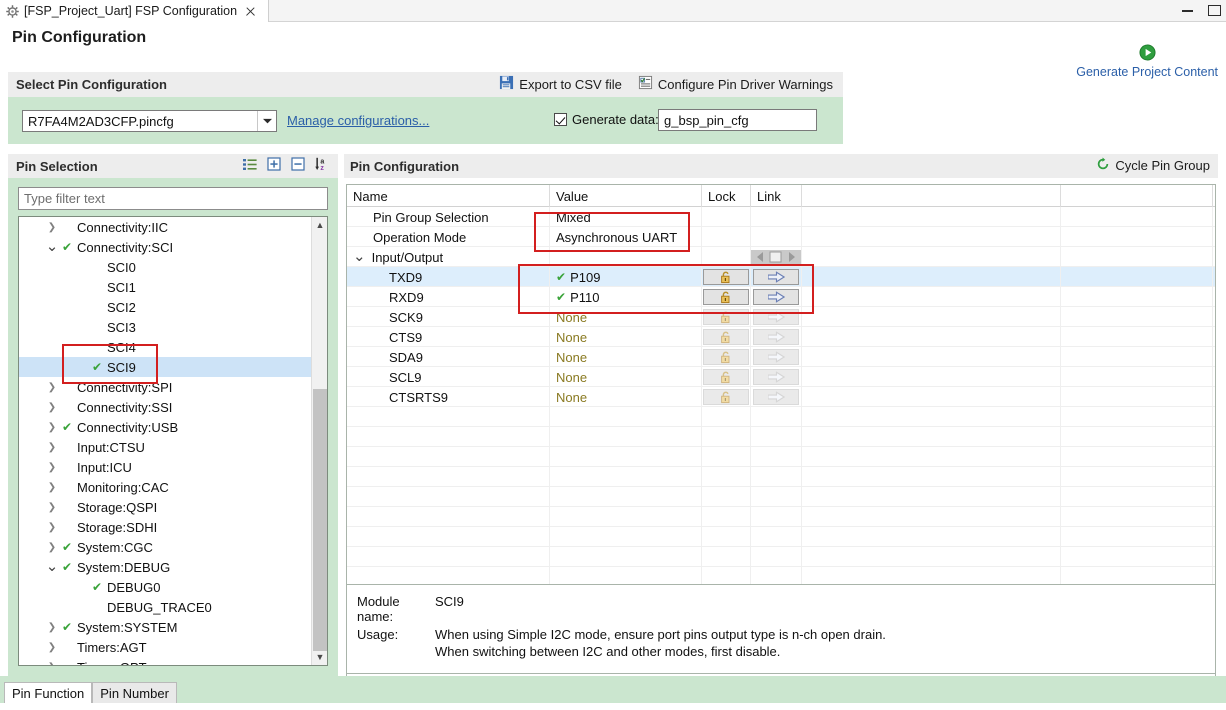 This screenshot has width=1226, height=710. What do you see at coordinates (606, 119) in the screenshot?
I see `generate-data-checkbox-group: Generate data:` at bounding box center [606, 119].